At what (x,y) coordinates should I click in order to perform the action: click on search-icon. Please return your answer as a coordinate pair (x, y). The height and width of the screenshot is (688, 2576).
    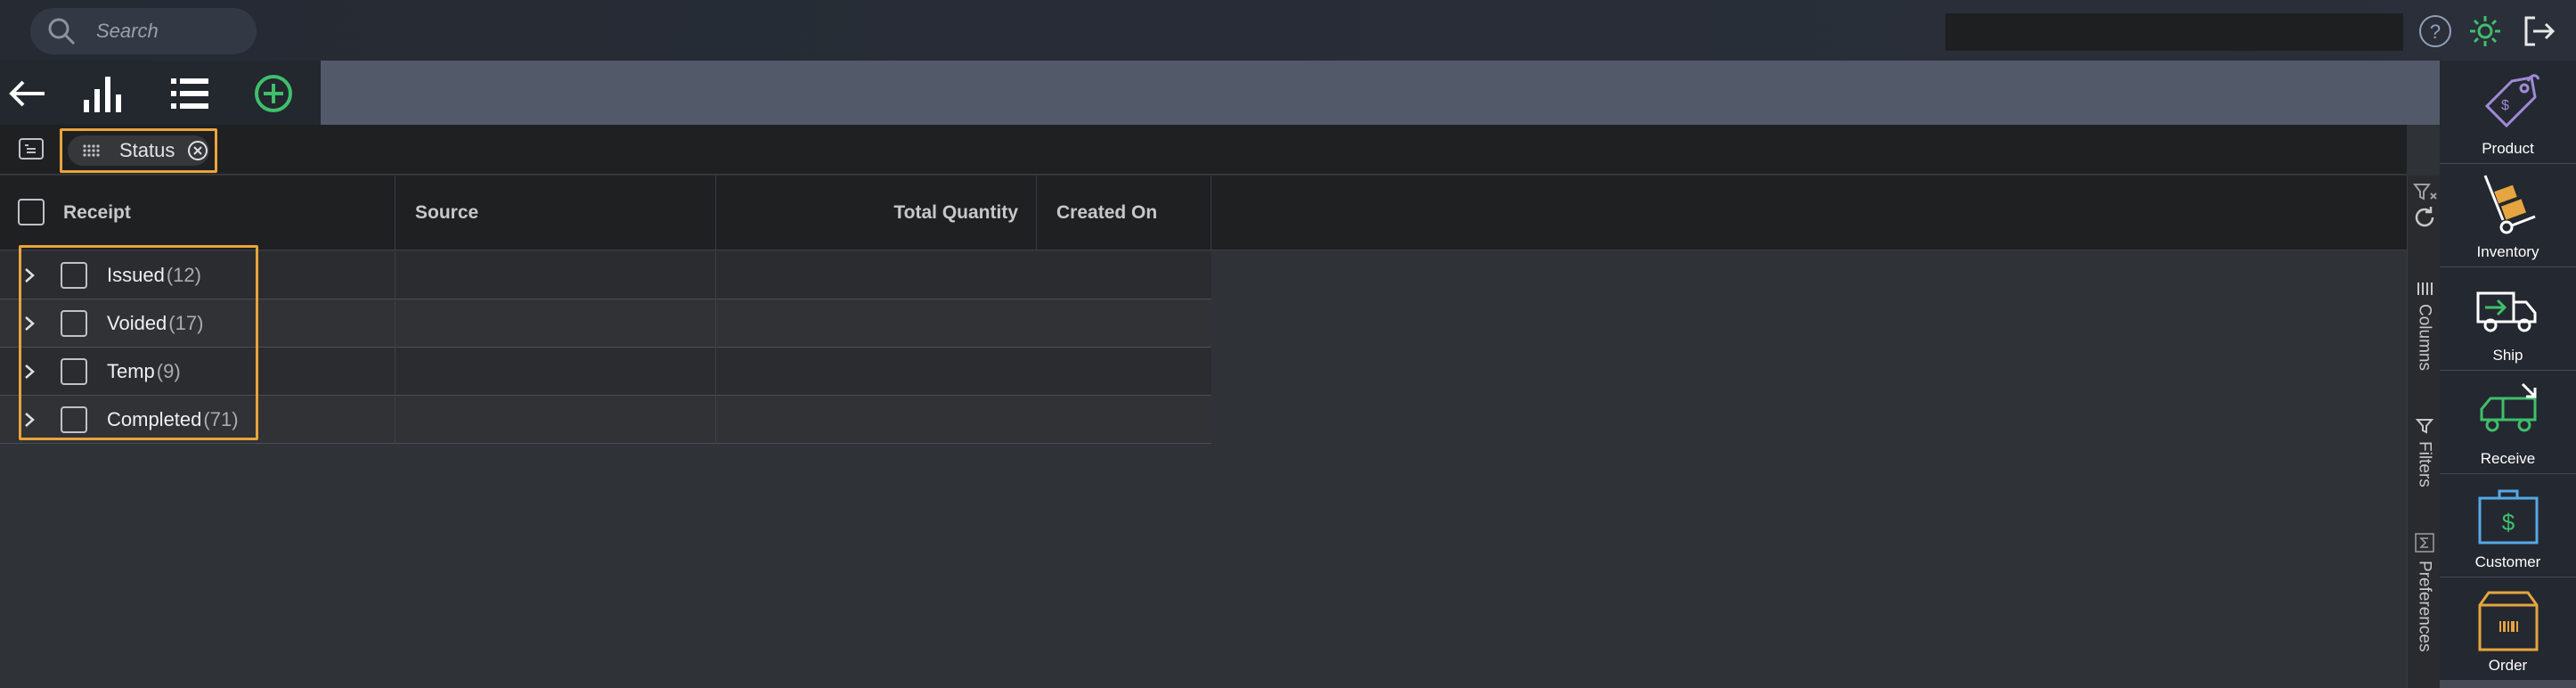
    Looking at the image, I should click on (62, 31).